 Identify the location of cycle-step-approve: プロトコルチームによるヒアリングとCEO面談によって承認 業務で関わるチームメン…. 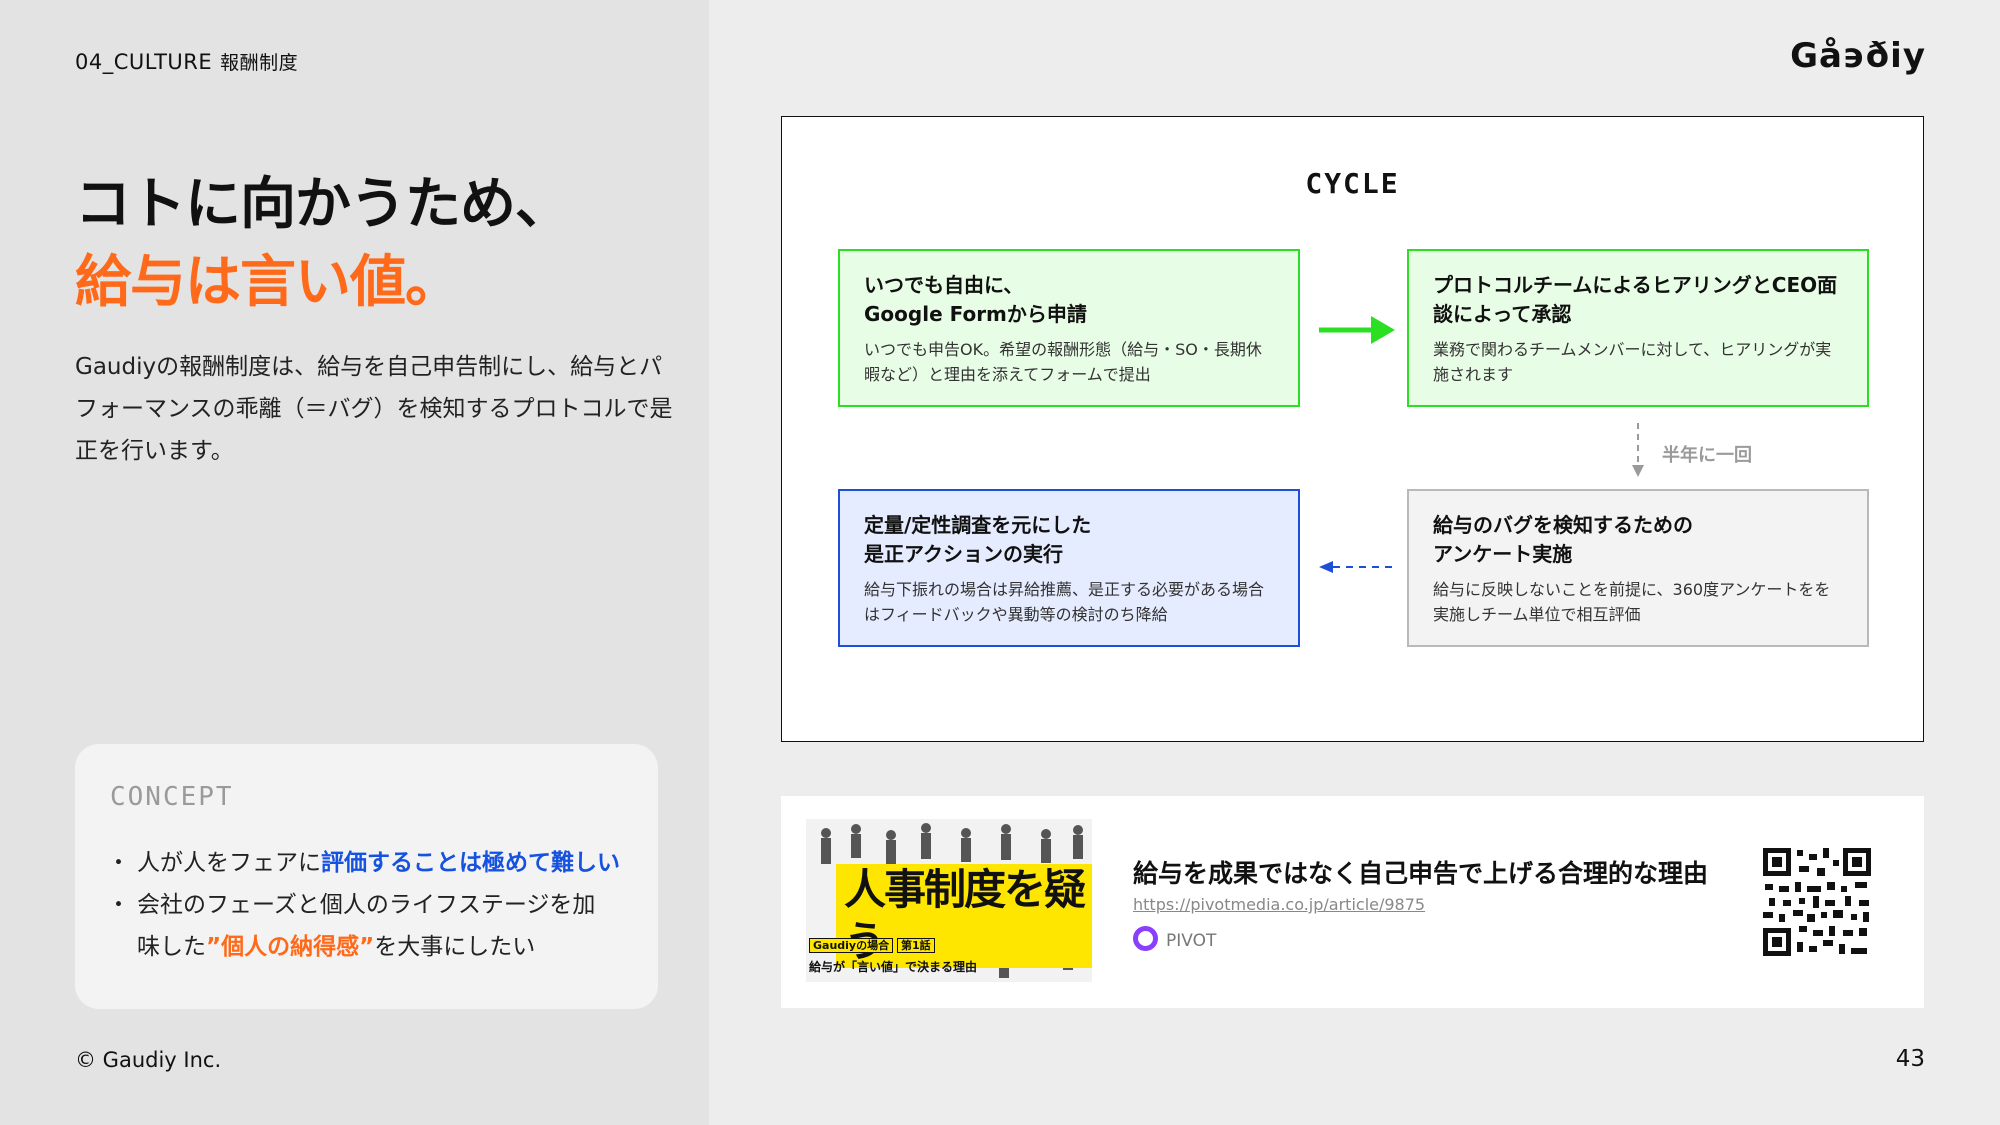
(1638, 328).